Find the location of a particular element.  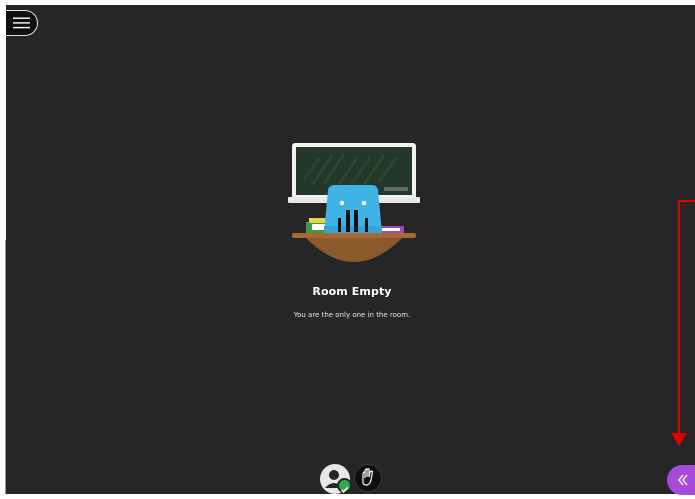

room-empty-subtitle: You are the only one in the room. is located at coordinates (352, 315).